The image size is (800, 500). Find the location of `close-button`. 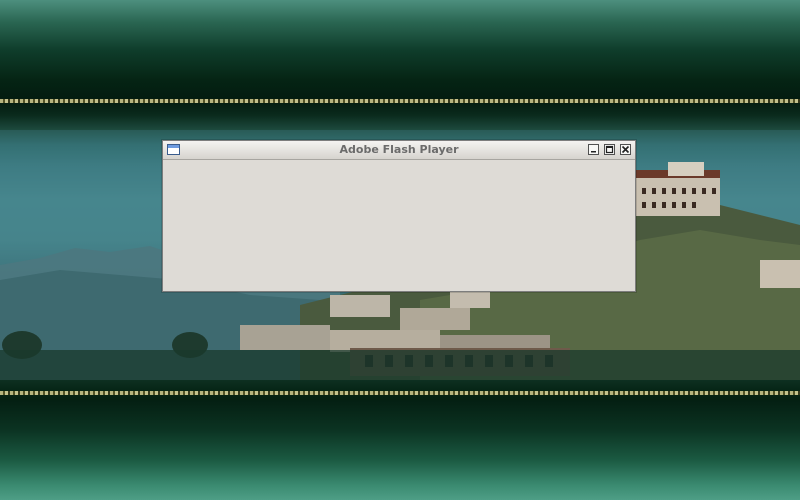

close-button is located at coordinates (625, 149).